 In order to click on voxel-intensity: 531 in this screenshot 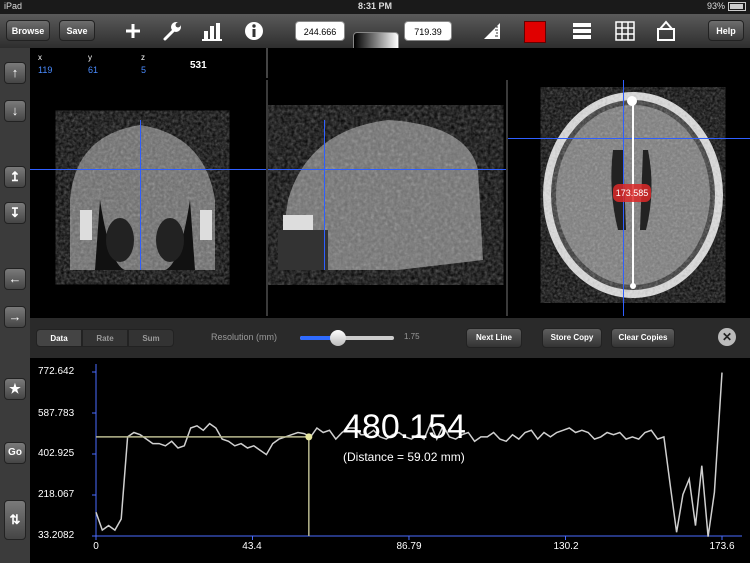, I will do `click(198, 65)`.